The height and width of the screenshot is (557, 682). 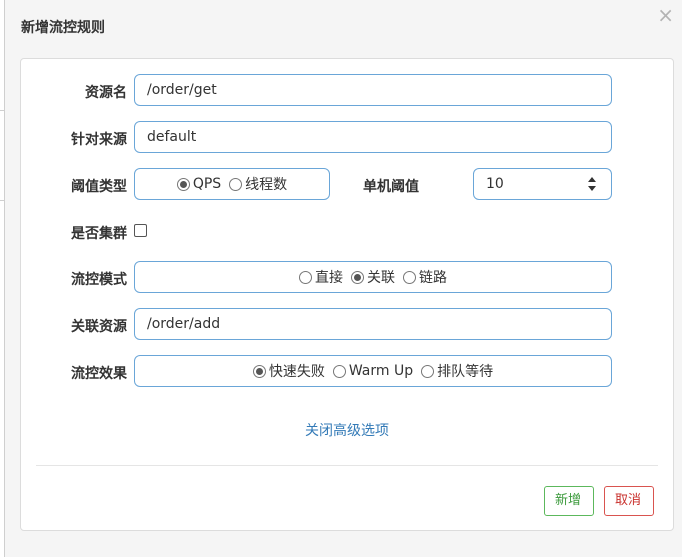 I want to click on flow-mode-label: 流控模式, so click(x=99, y=280).